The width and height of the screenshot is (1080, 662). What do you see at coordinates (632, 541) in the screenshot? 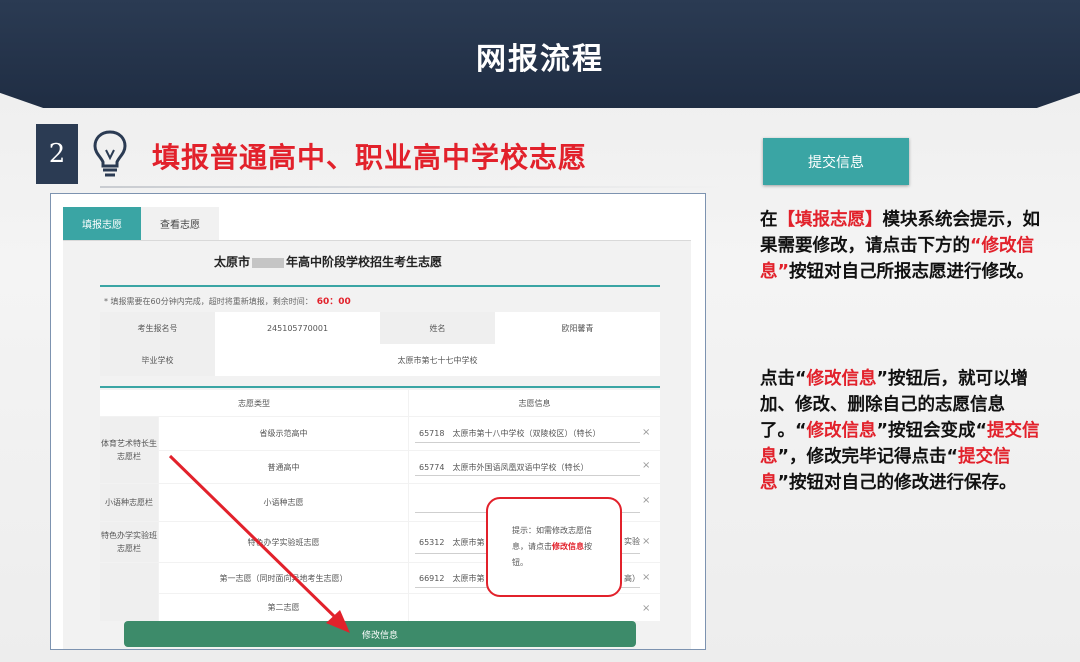
I see `row-info-tail: 实验` at bounding box center [632, 541].